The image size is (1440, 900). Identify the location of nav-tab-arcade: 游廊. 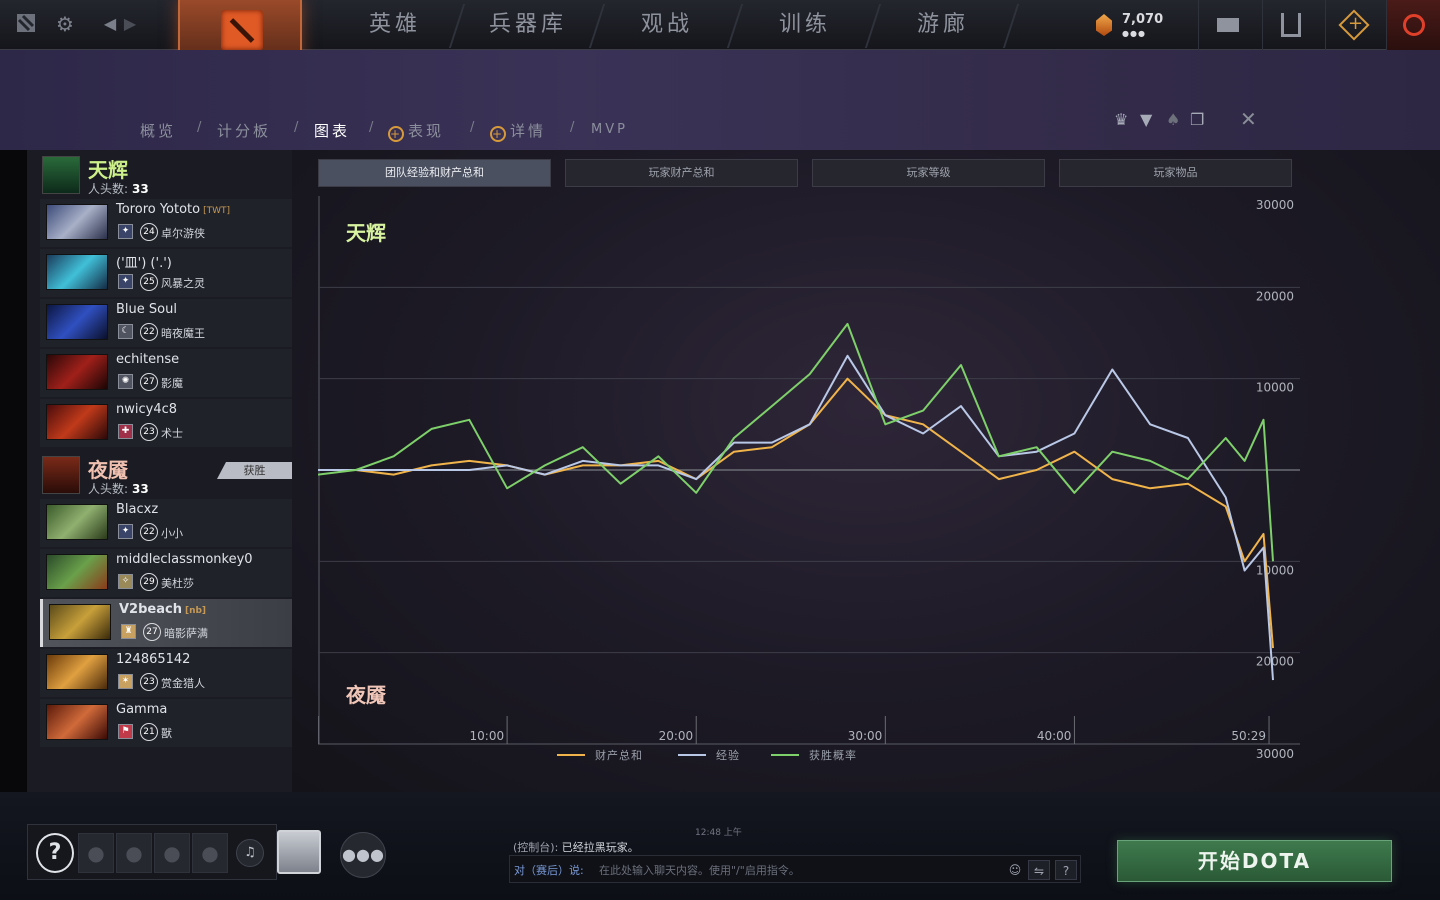
(943, 25).